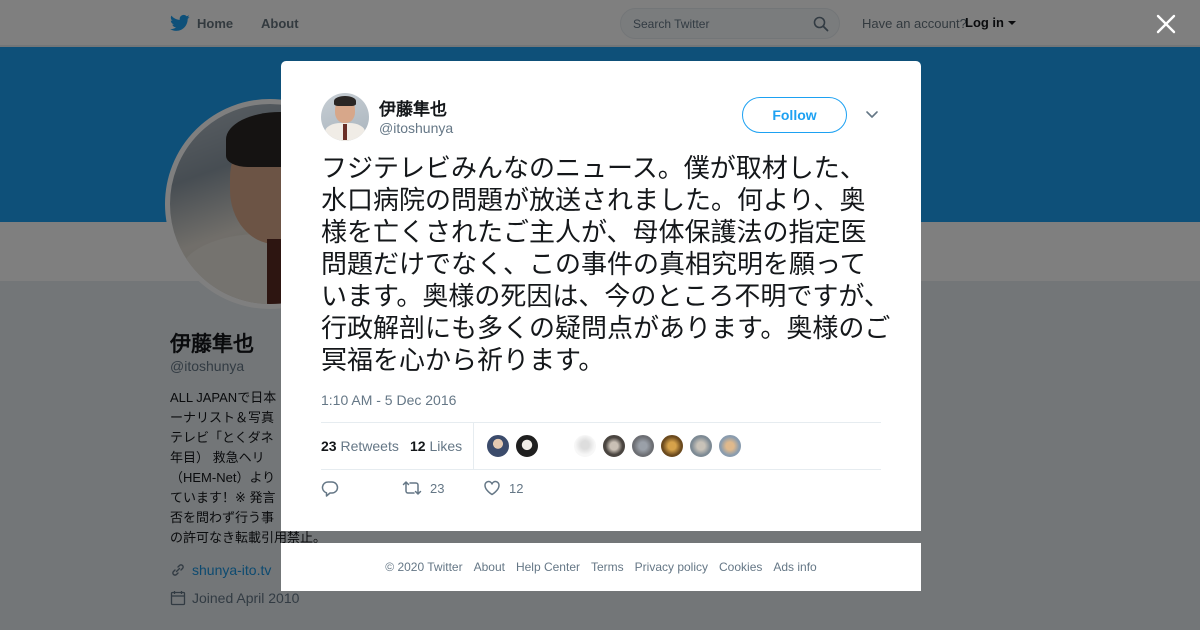  I want to click on reply-button, so click(334, 488).